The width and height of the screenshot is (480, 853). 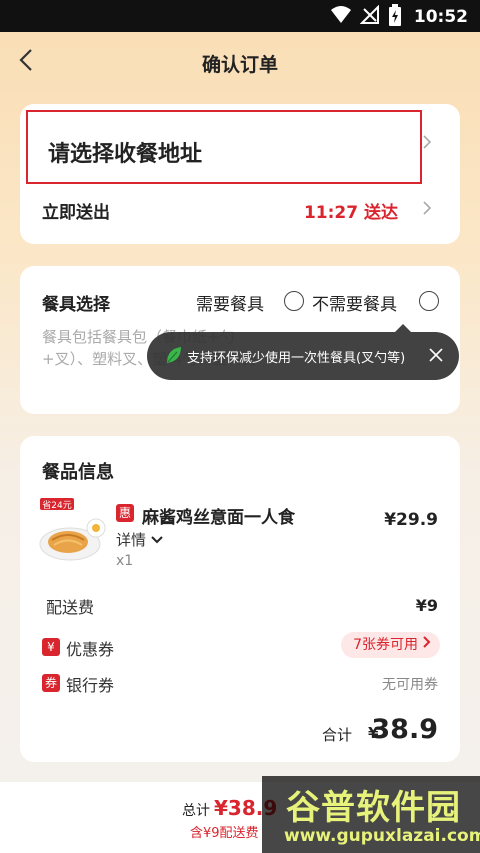 I want to click on chevron-down-icon, so click(x=157, y=540).